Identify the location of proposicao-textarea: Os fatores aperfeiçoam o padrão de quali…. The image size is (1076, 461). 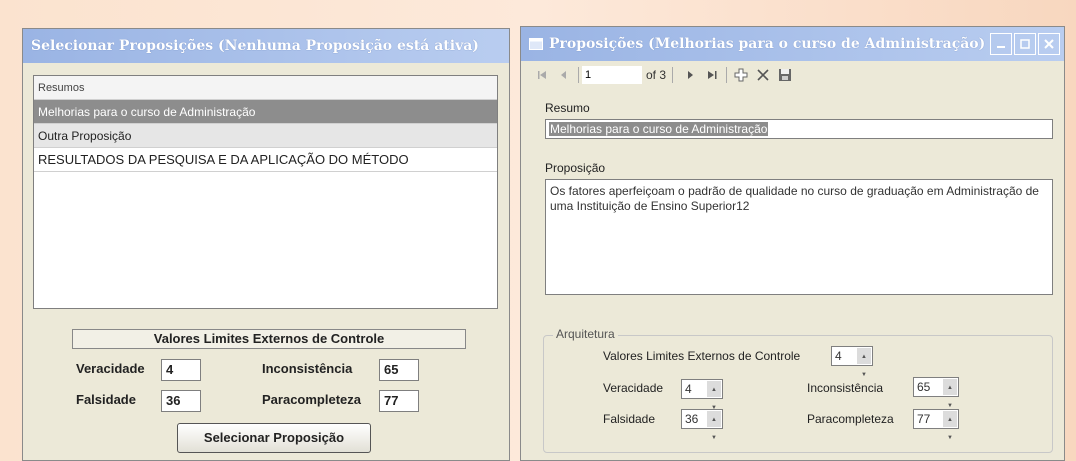
(799, 237).